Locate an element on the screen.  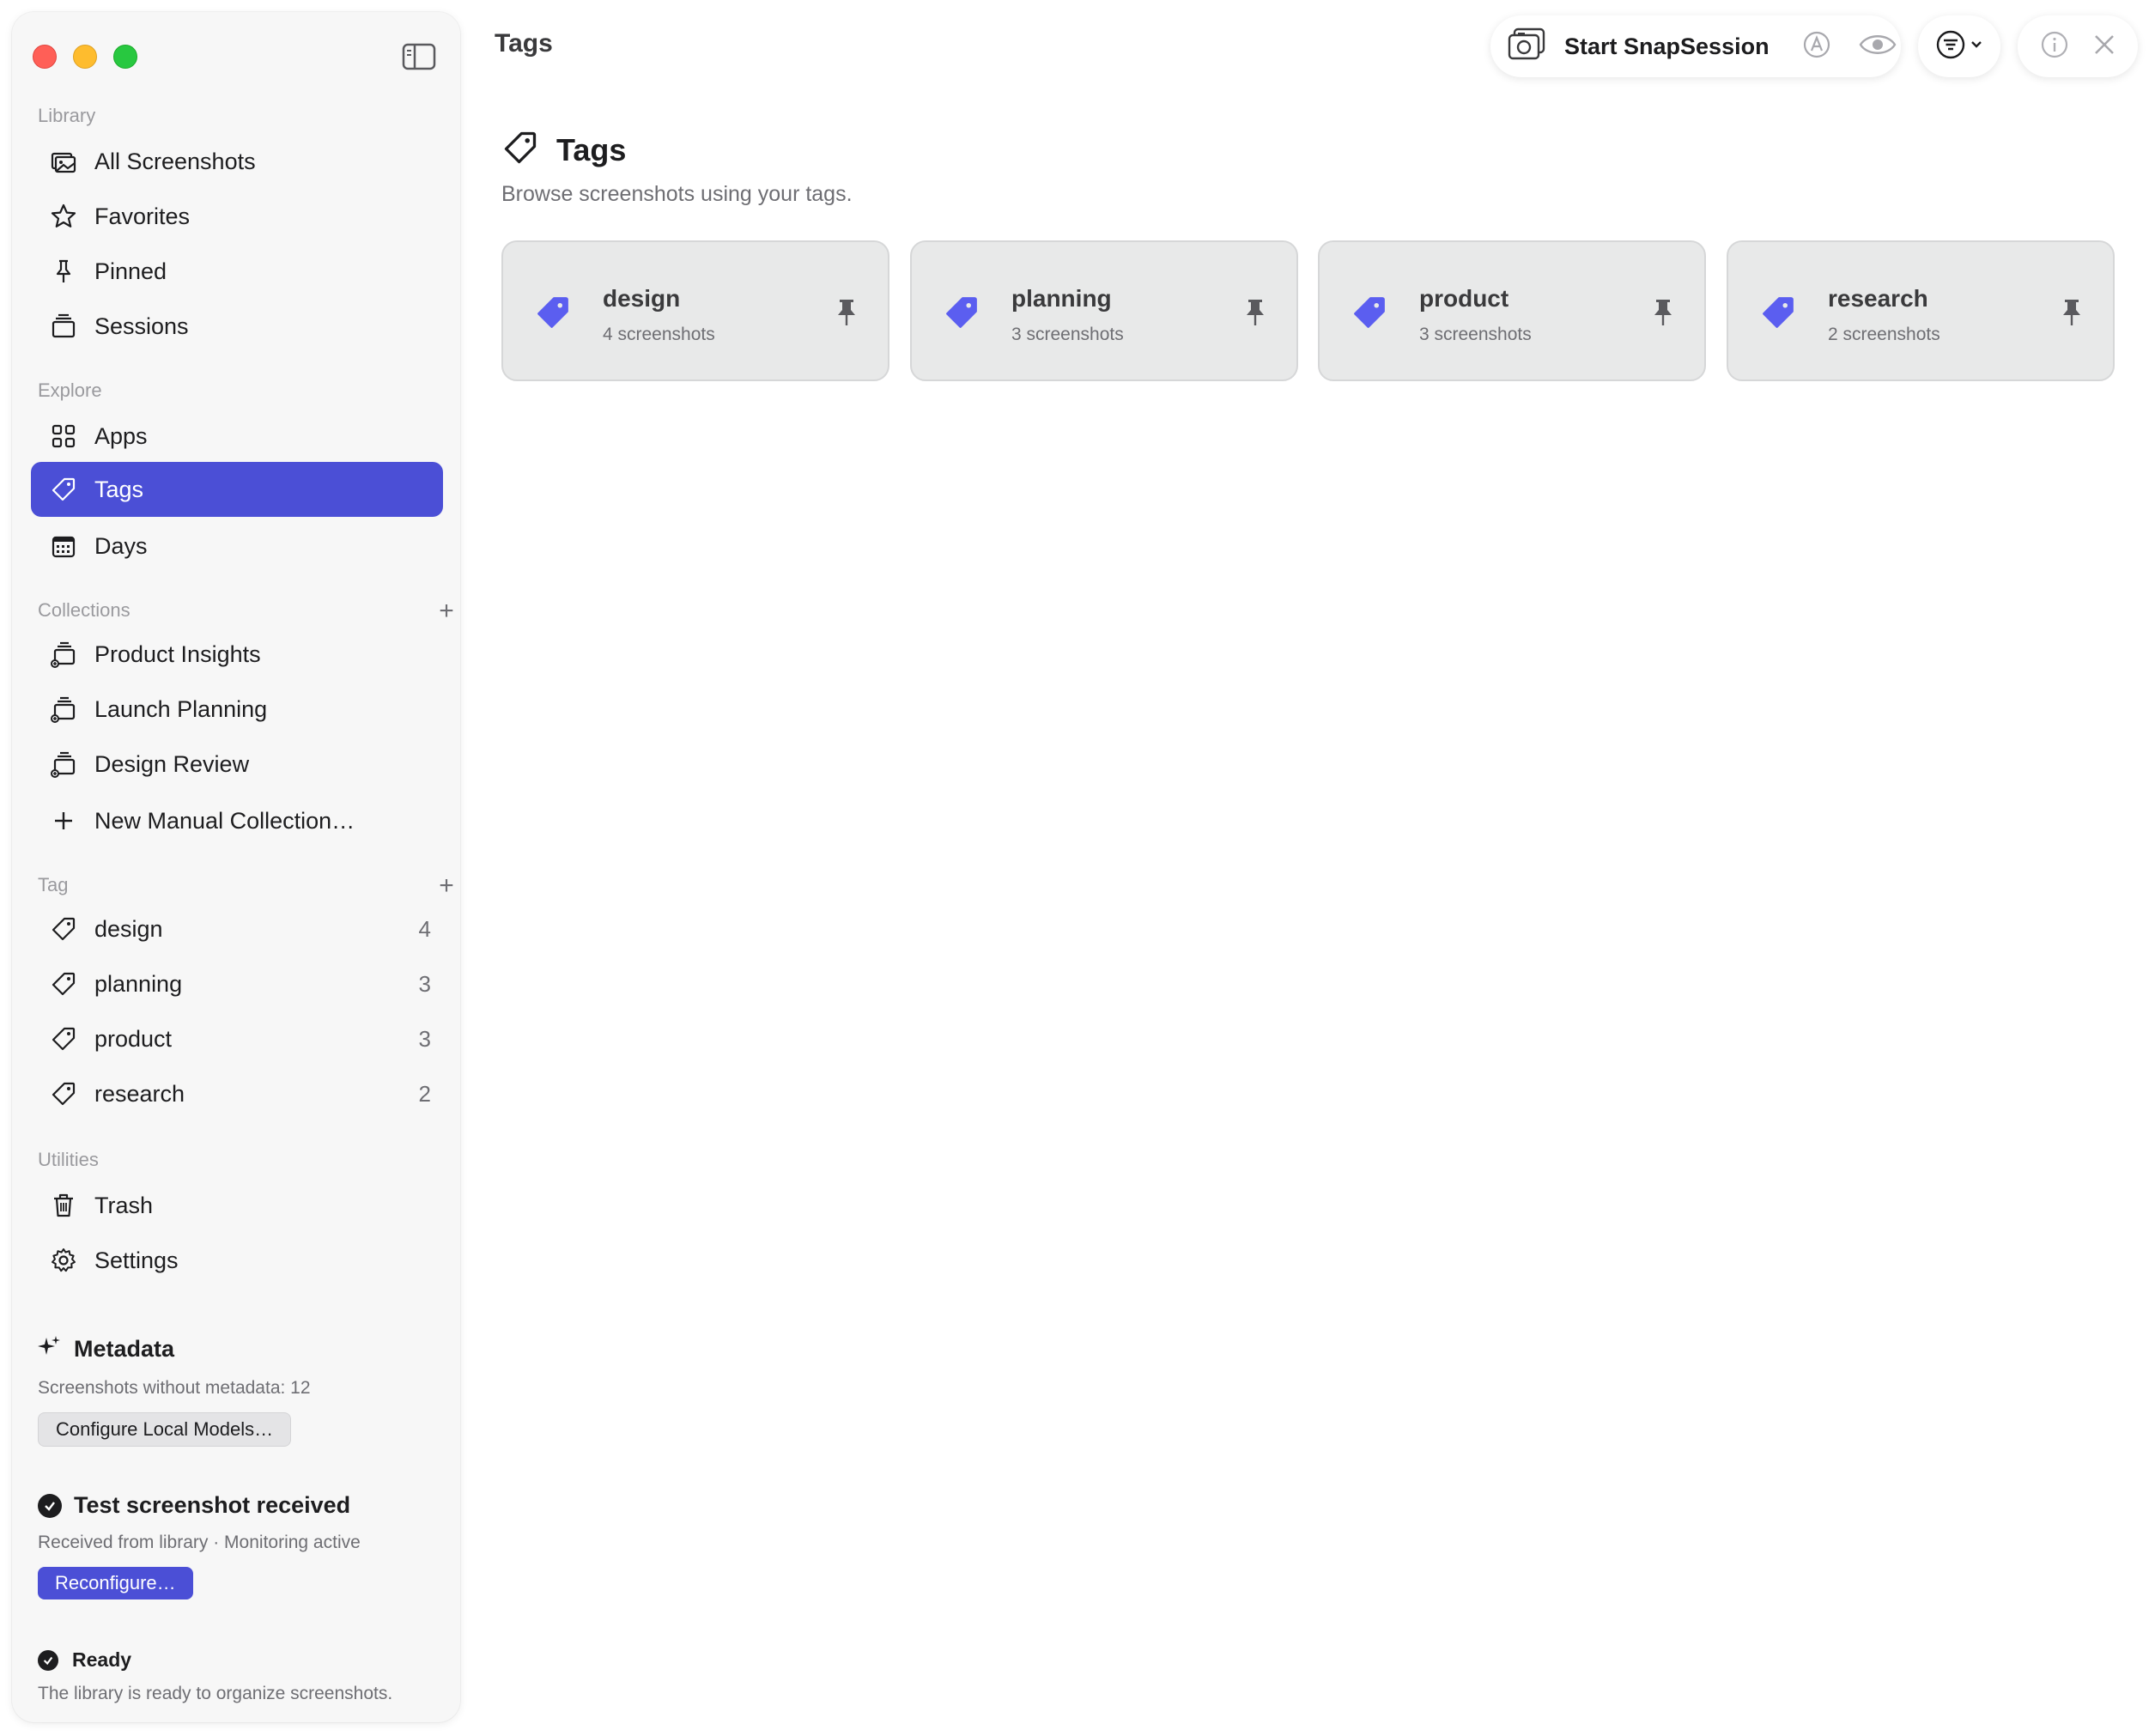
sidebar-item-tag-planning: planning 3 is located at coordinates (237, 983).